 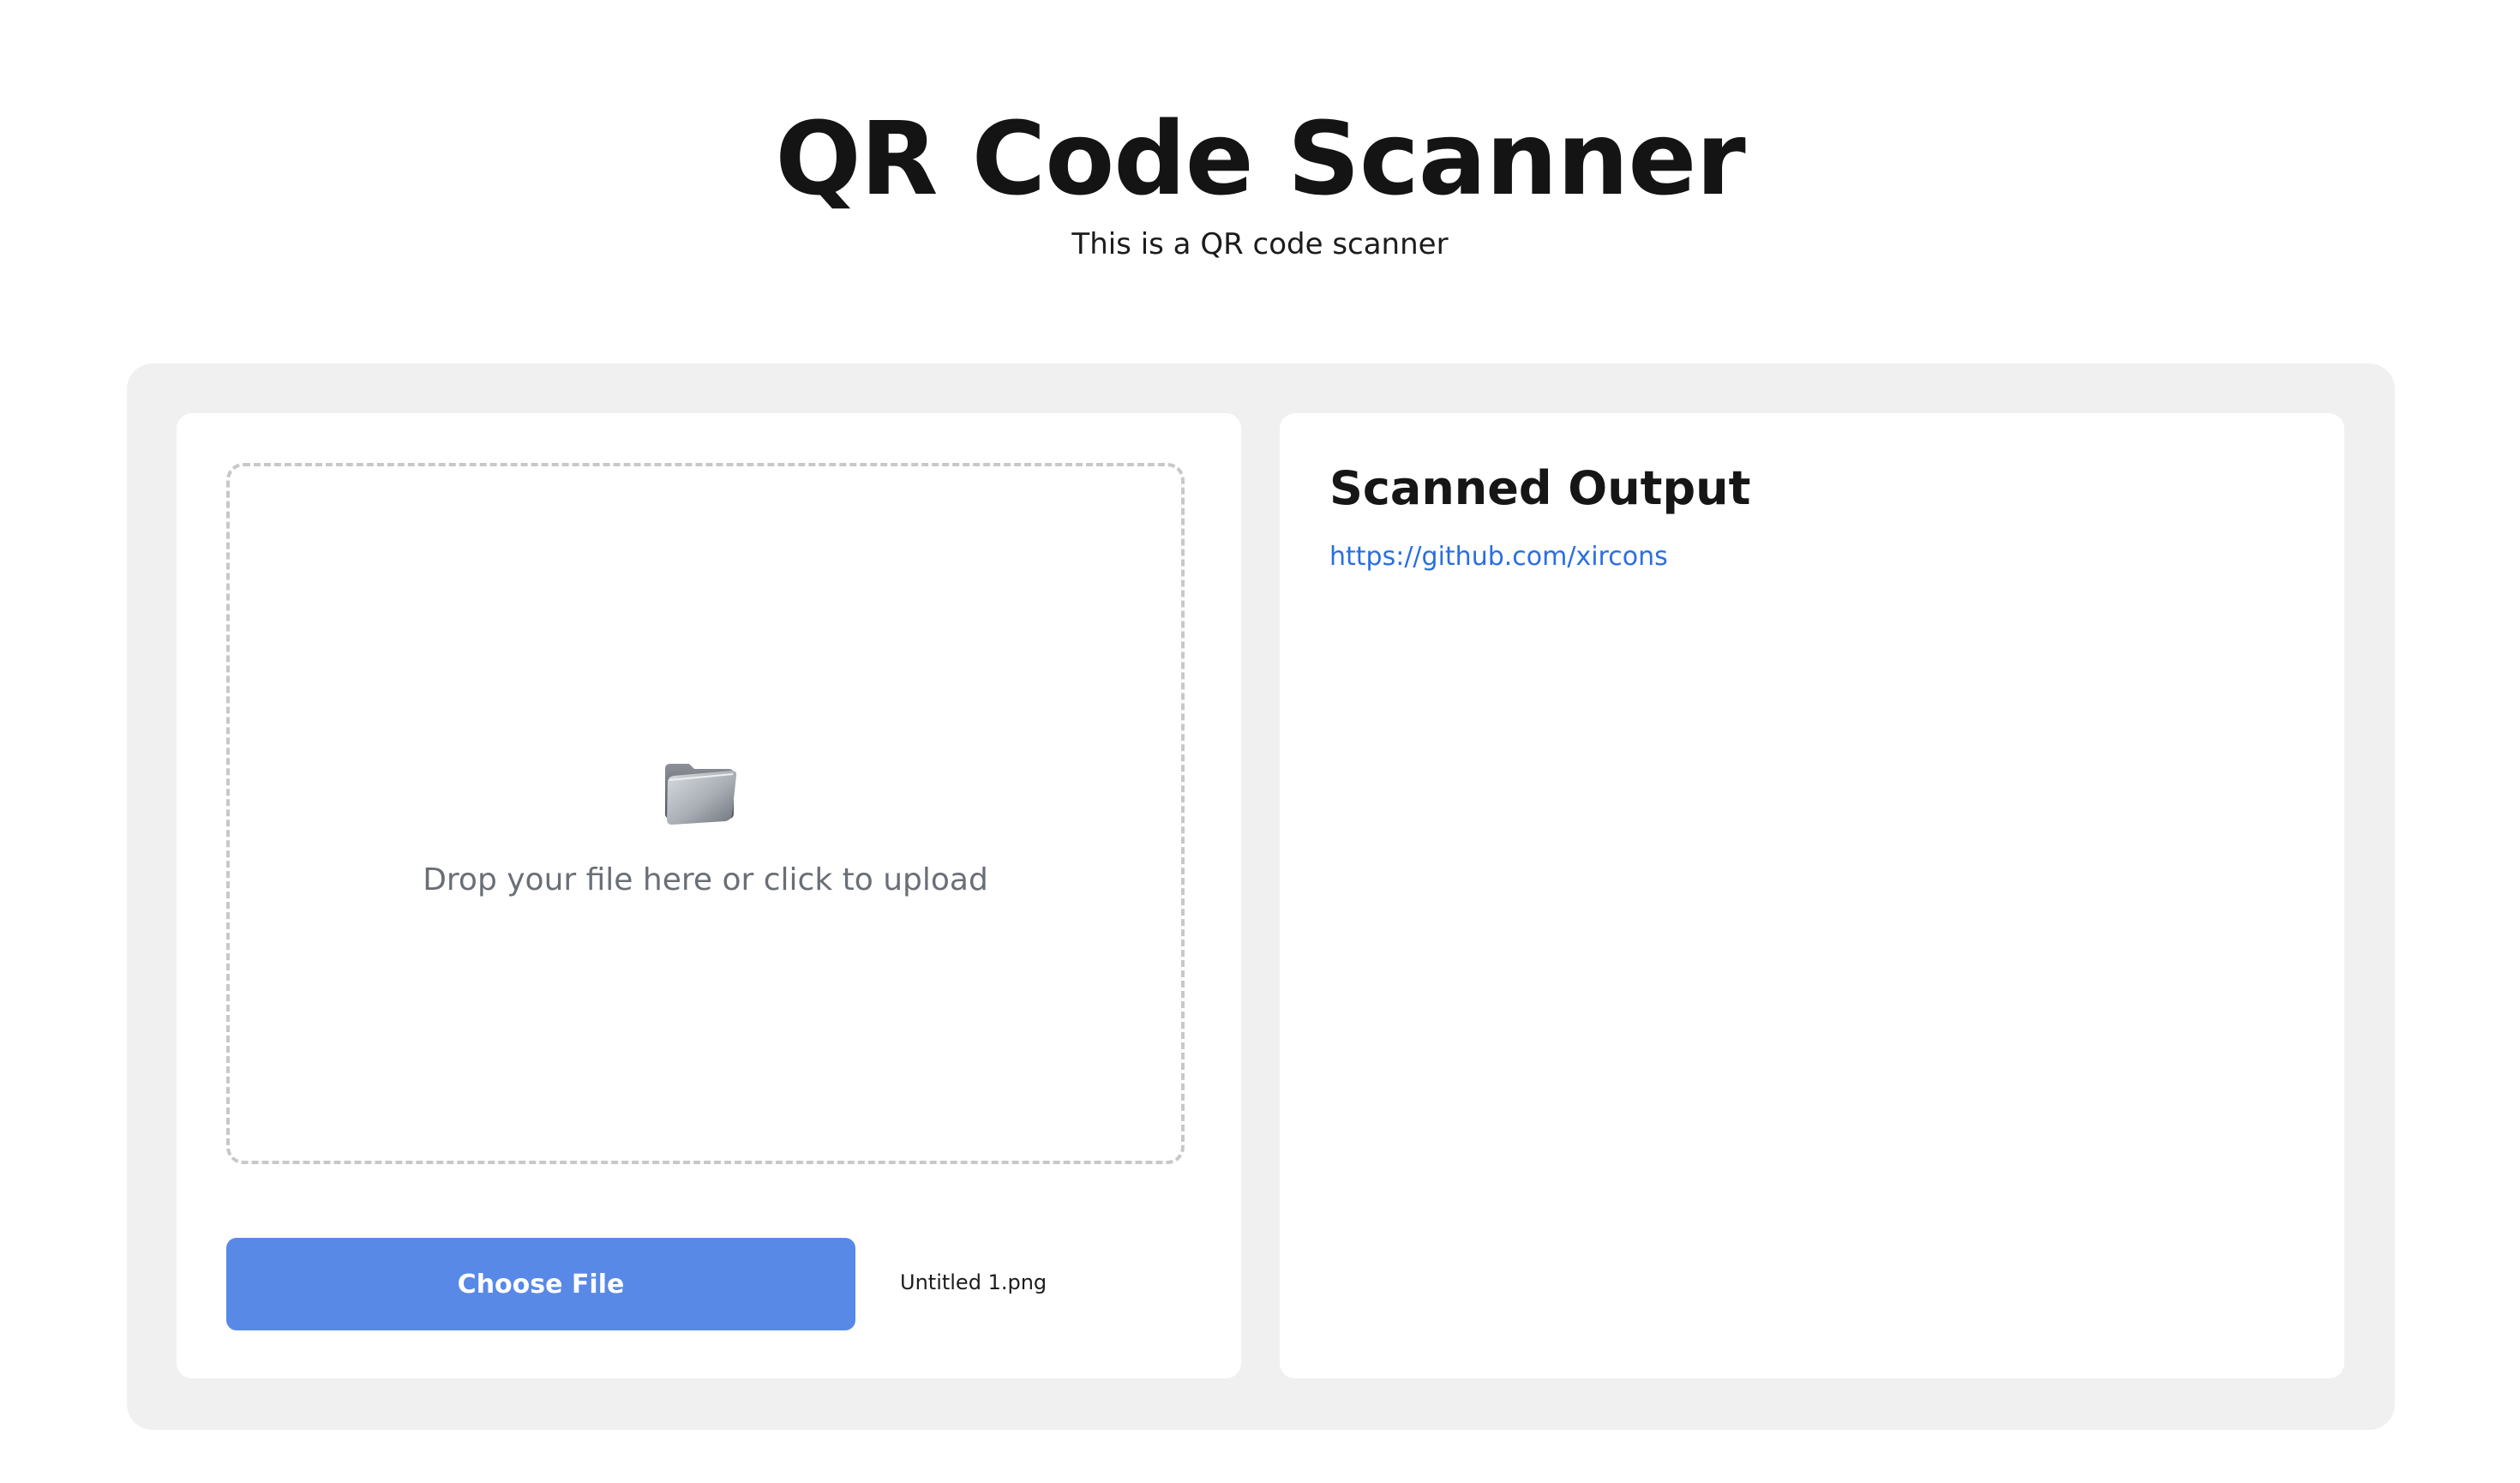 What do you see at coordinates (973, 1282) in the screenshot?
I see `selected-file-name: Untitled 1.png` at bounding box center [973, 1282].